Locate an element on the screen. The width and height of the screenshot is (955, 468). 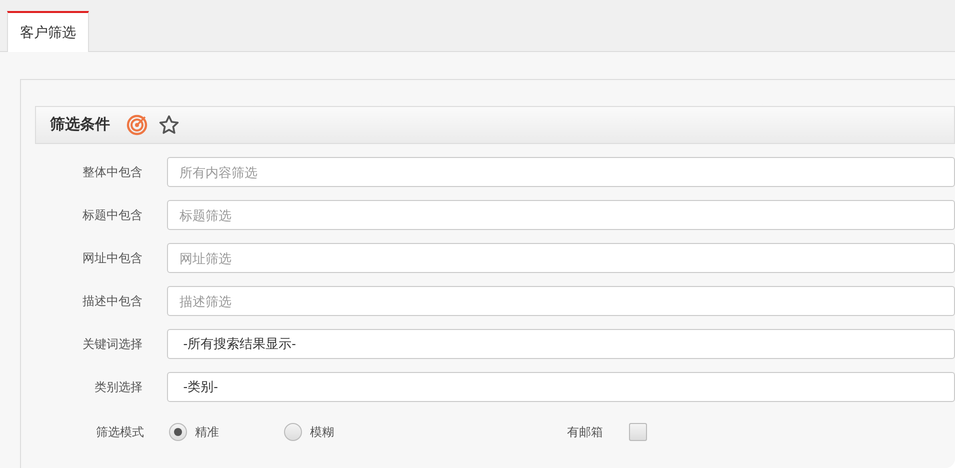
field-label: 描述中包含 is located at coordinates (112, 301).